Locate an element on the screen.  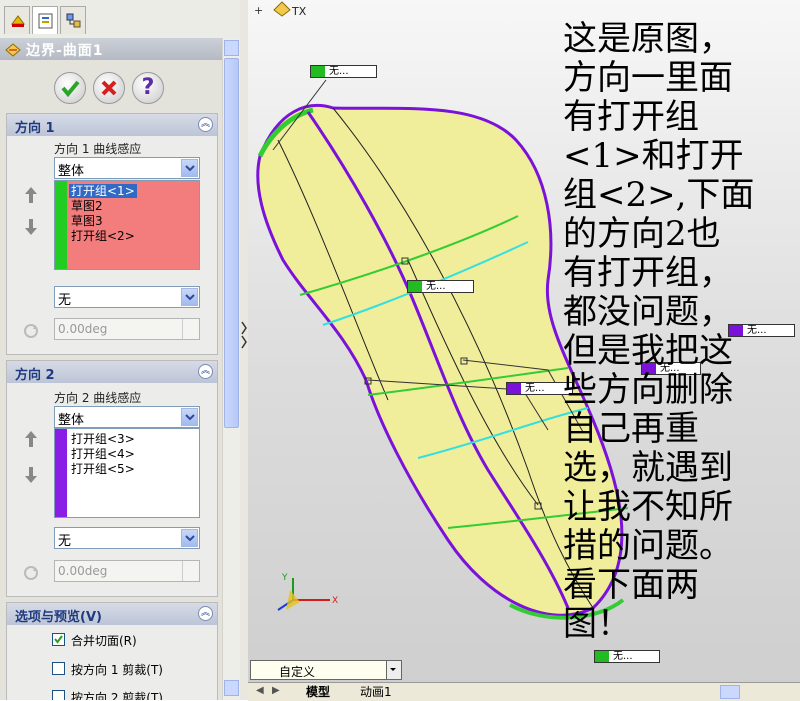
comment-line: 图！ is located at coordinates (597, 624).